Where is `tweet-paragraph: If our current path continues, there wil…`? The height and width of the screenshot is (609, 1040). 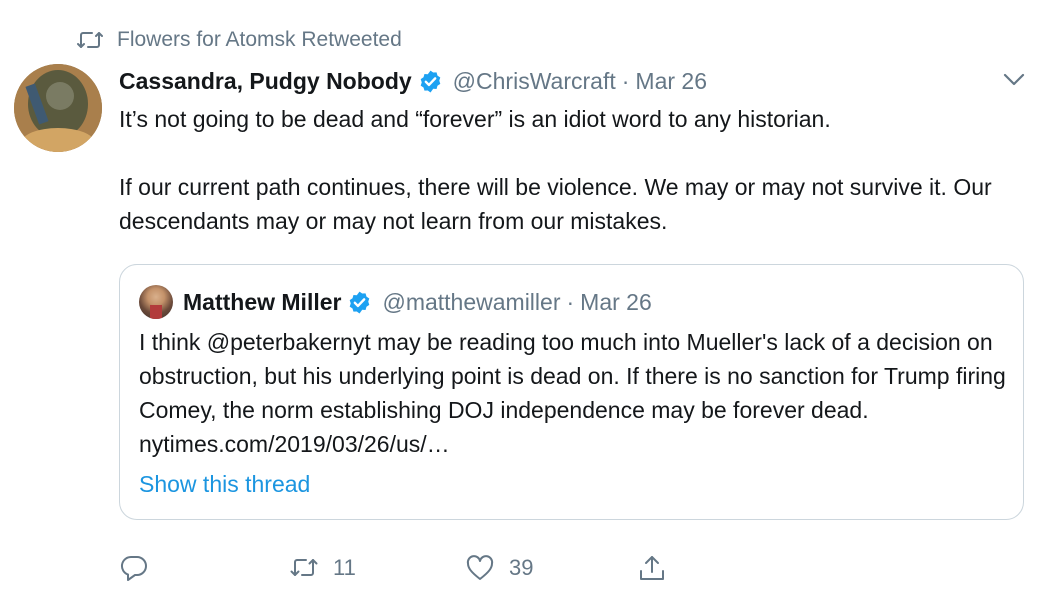 tweet-paragraph: If our current path continues, there wil… is located at coordinates (555, 204).